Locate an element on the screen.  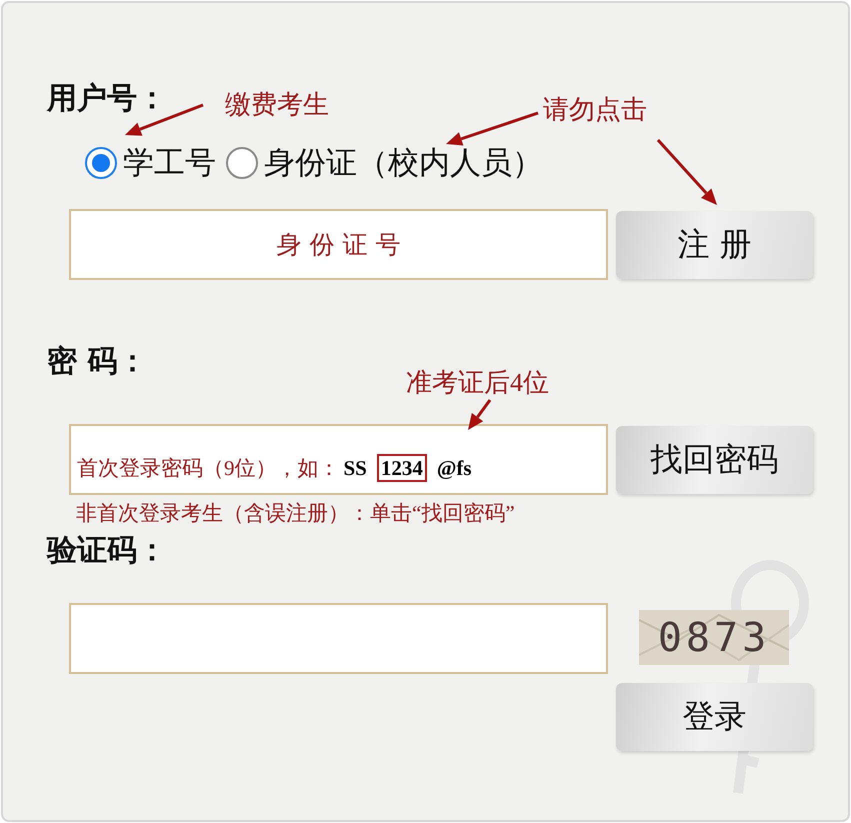
password-field: 首次登录密码（9位），如： SS 1234 @fs is located at coordinates (338, 459).